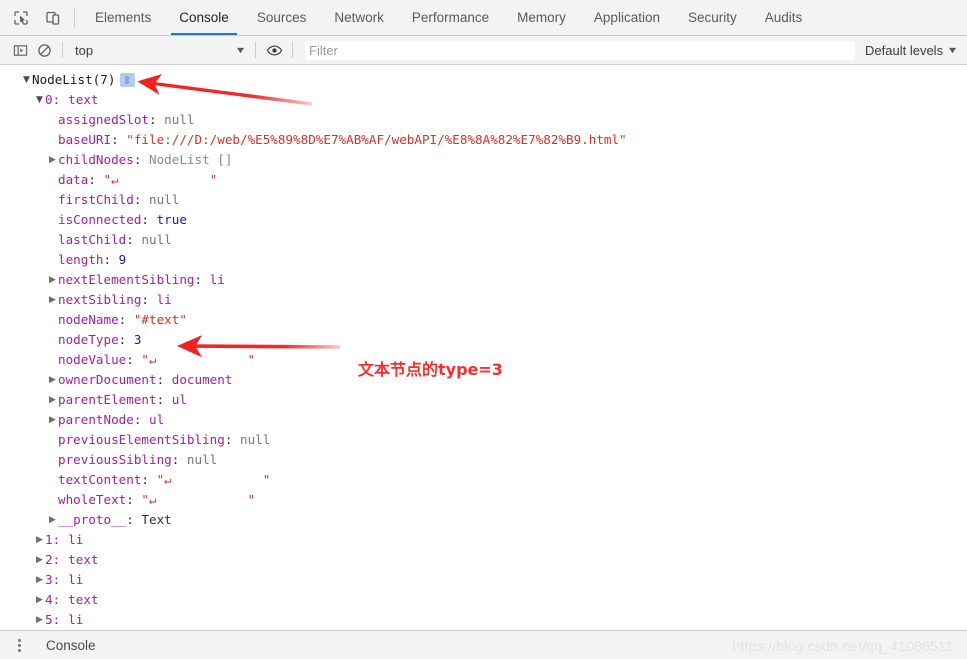  What do you see at coordinates (483, 80) in the screenshot?
I see `console-row-nodelist-root: ▼ NodeList(7)` at bounding box center [483, 80].